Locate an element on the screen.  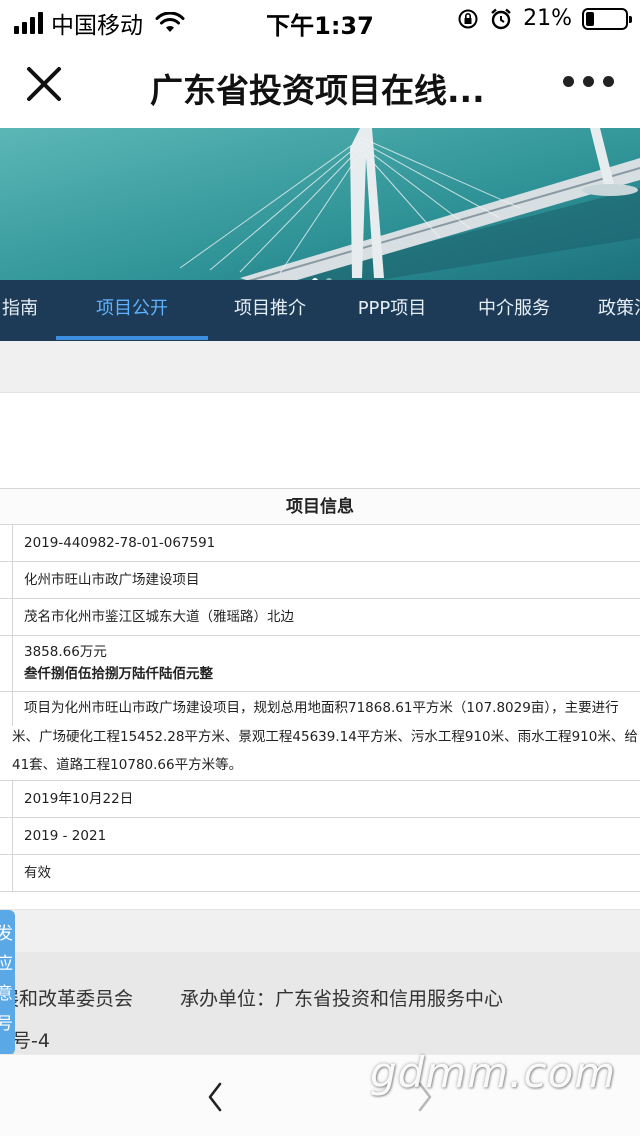
side-feedback-tab: 发 应 意 号 is located at coordinates (7, 982).